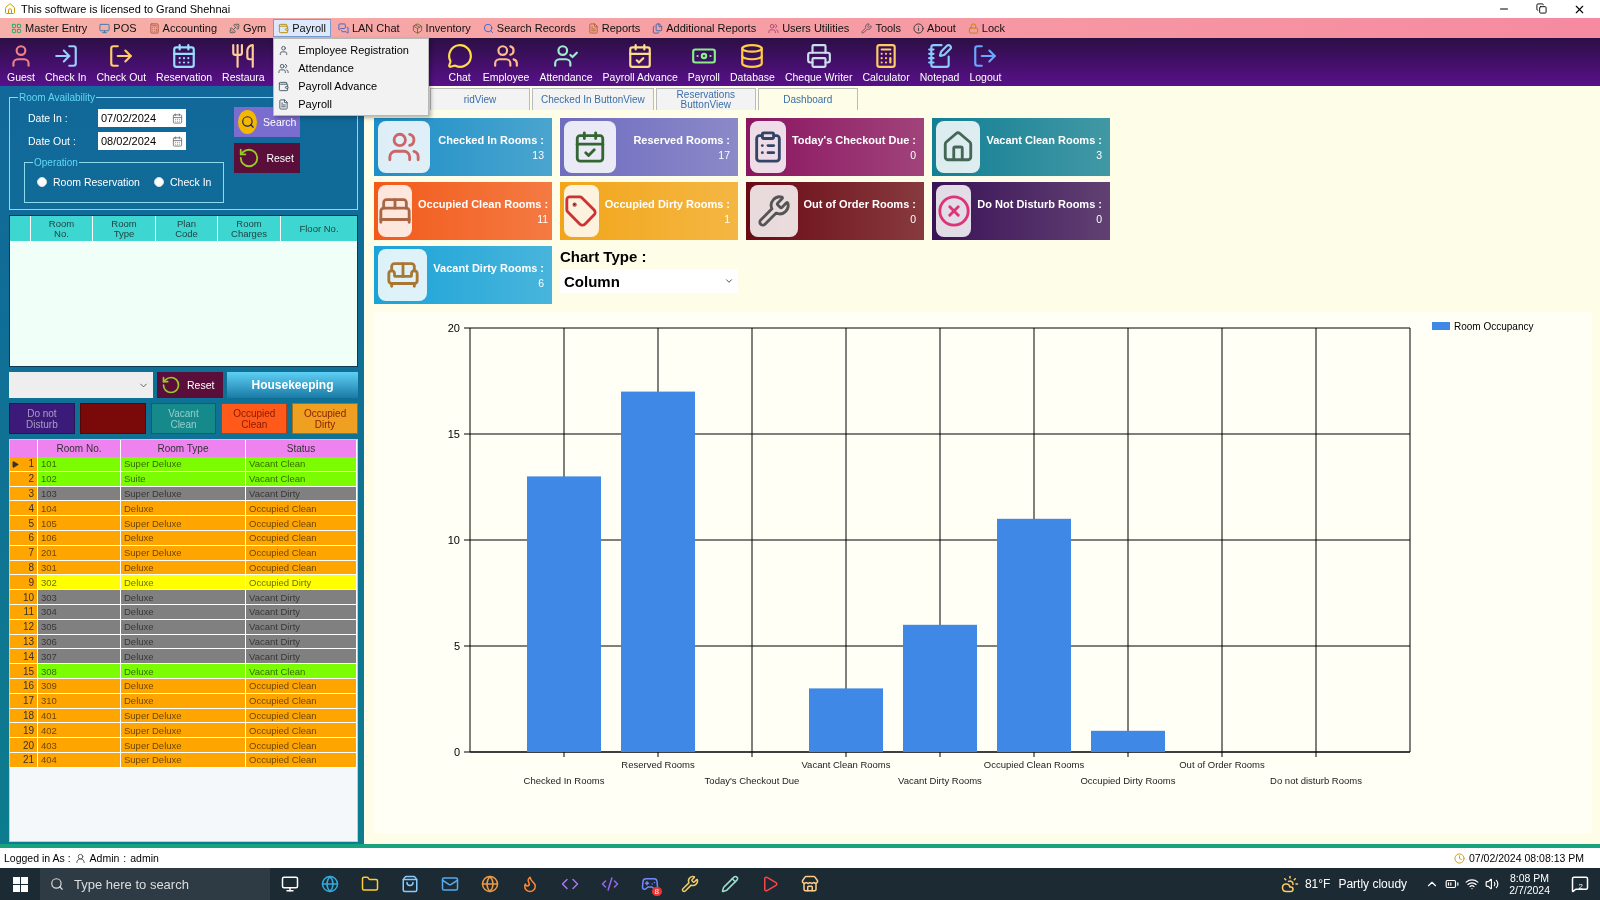  I want to click on toolbar-button: Payroll, so click(703, 63).